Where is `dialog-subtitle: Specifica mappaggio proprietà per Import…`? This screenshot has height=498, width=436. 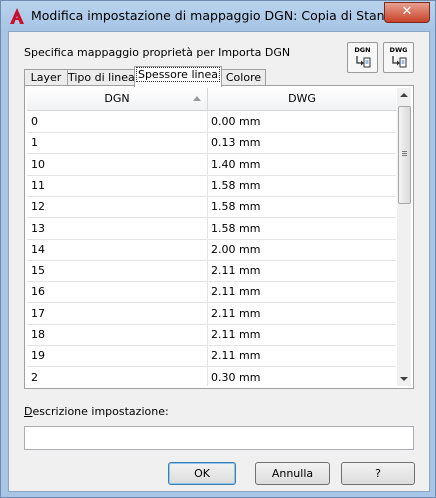 dialog-subtitle: Specifica mappaggio proprietà per Import… is located at coordinates (157, 52).